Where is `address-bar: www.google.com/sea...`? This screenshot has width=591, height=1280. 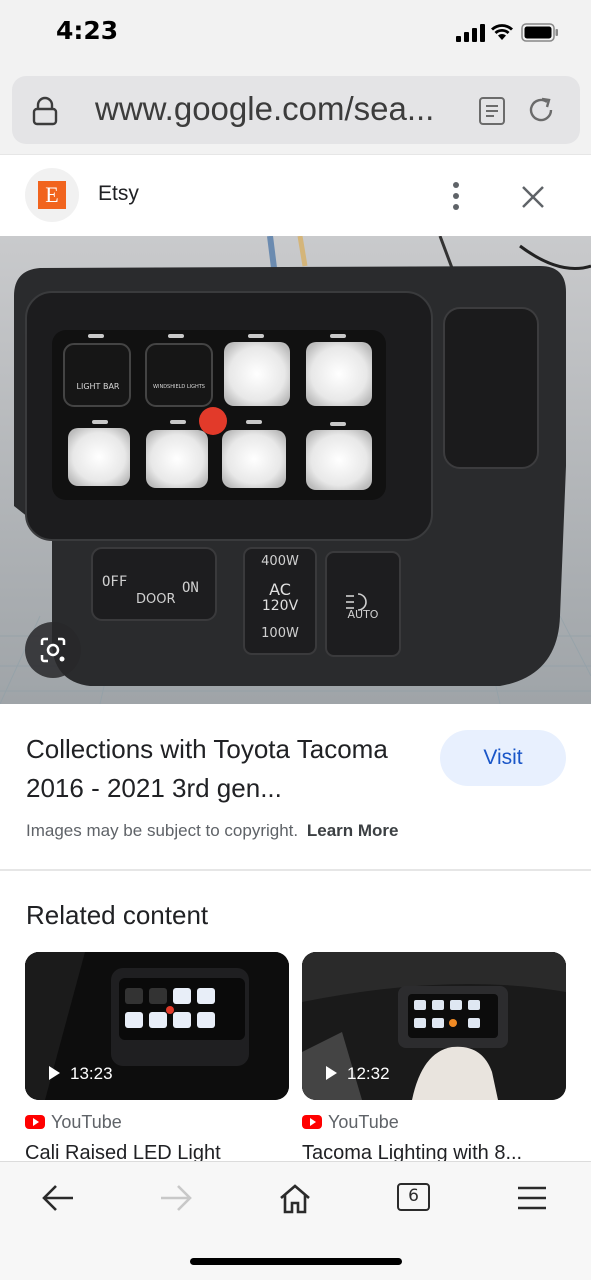
address-bar: www.google.com/sea... is located at coordinates (296, 110).